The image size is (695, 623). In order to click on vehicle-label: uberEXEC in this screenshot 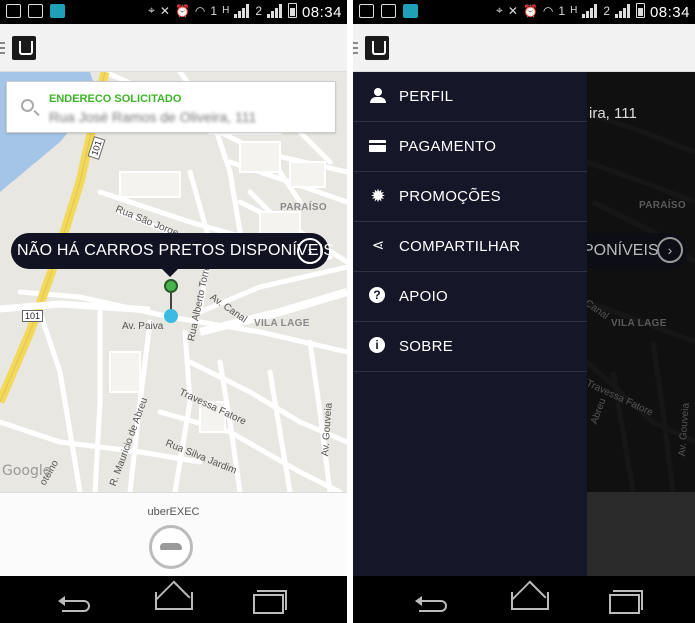, I will do `click(173, 512)`.